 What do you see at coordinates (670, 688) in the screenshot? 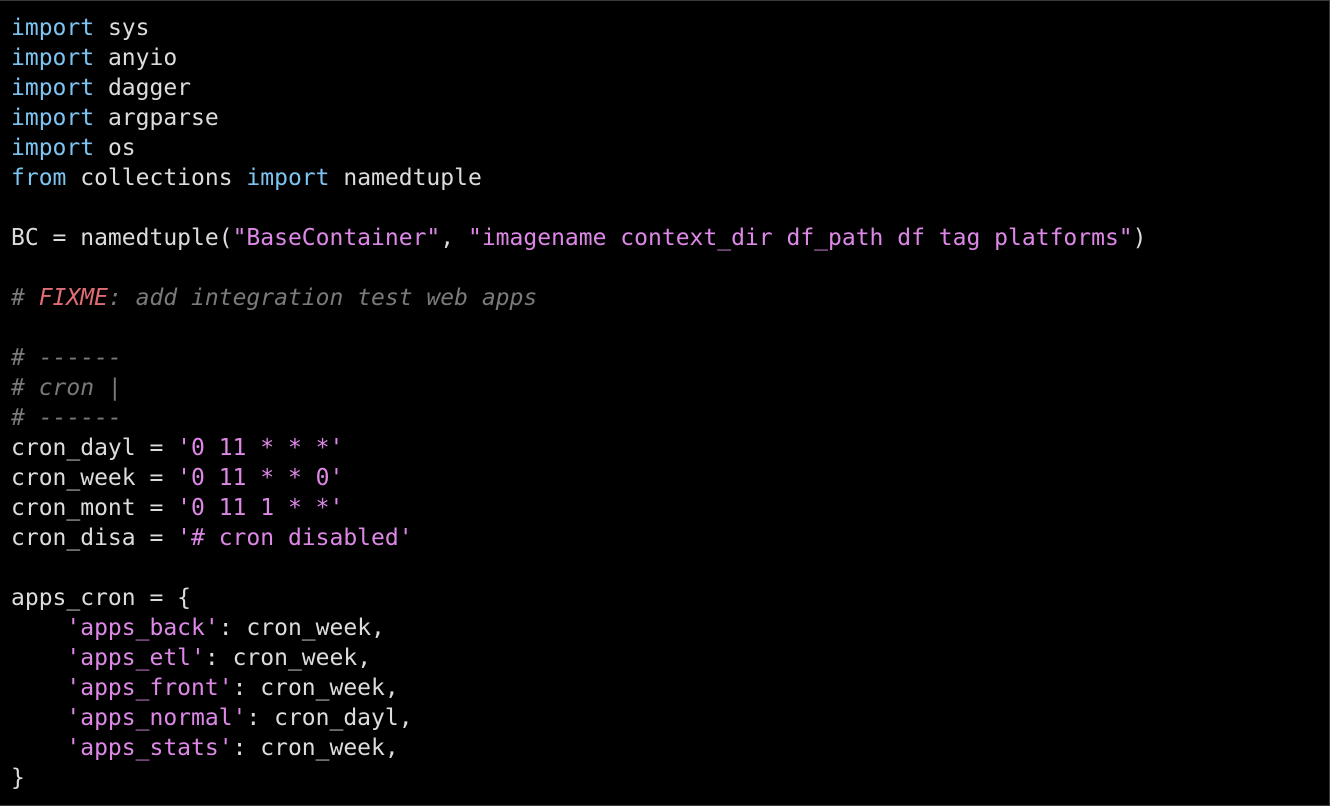
I see `code-line: 'apps_front': cron_week,` at bounding box center [670, 688].